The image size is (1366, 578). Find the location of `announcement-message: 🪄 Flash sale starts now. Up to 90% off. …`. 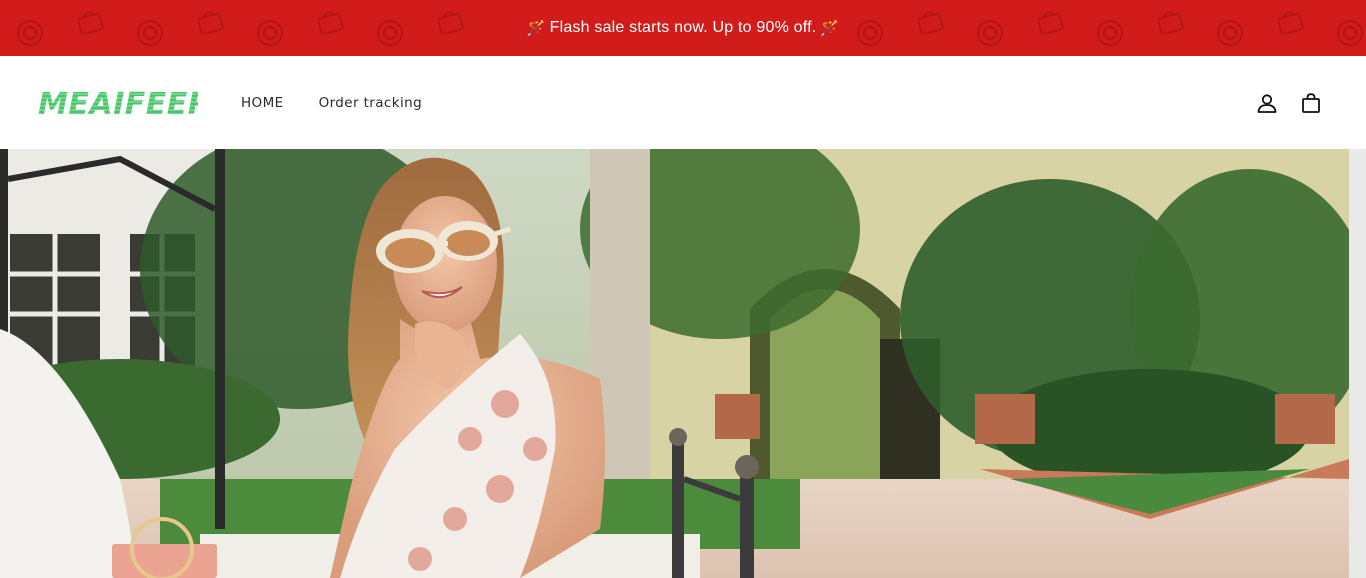

announcement-message: 🪄 Flash sale starts now. Up to 90% off. … is located at coordinates (683, 28).